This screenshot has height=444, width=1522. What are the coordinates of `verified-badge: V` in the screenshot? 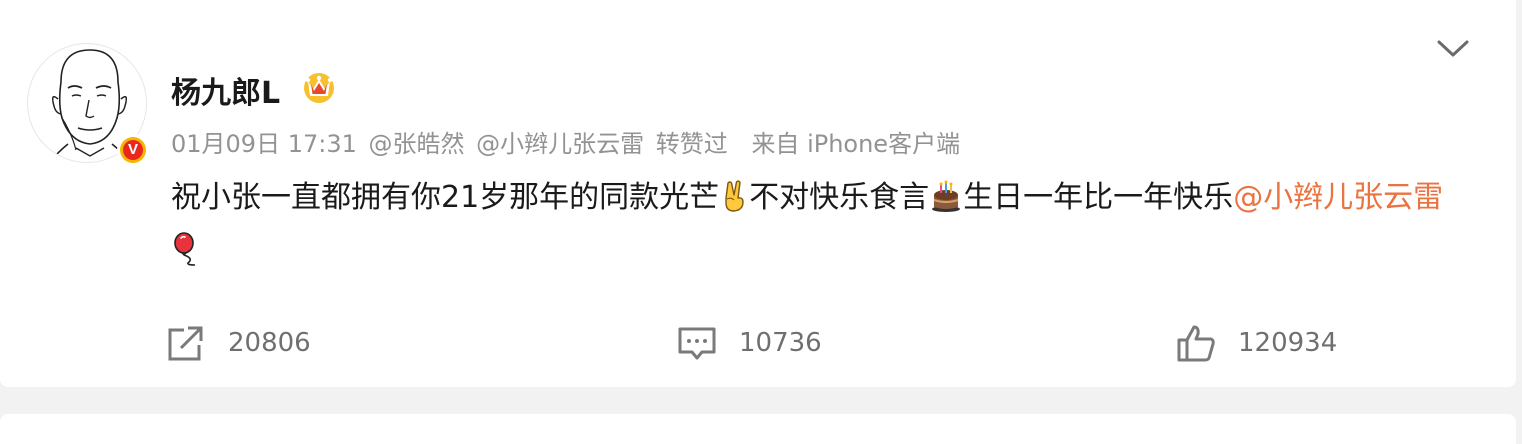 It's located at (133, 150).